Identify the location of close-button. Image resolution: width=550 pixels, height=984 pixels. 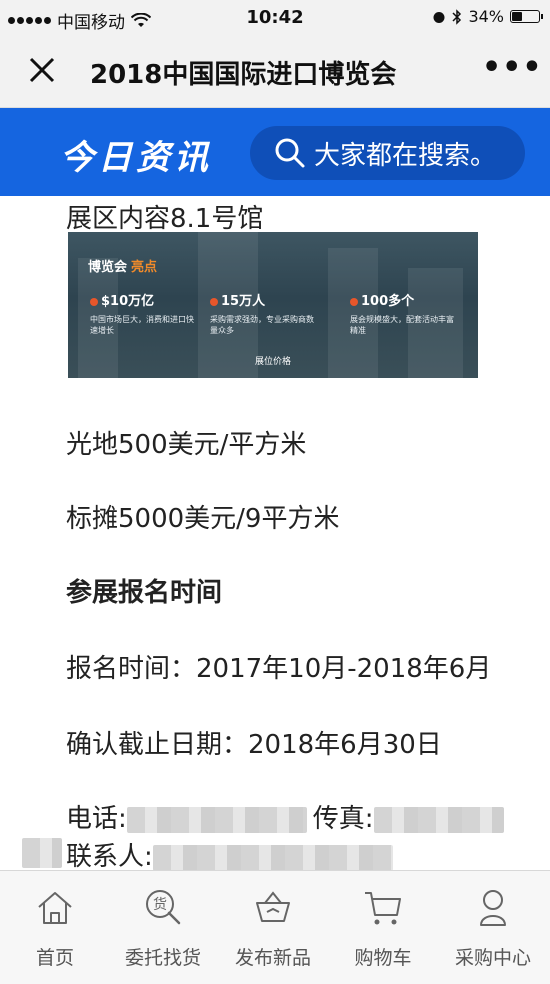
(42, 70).